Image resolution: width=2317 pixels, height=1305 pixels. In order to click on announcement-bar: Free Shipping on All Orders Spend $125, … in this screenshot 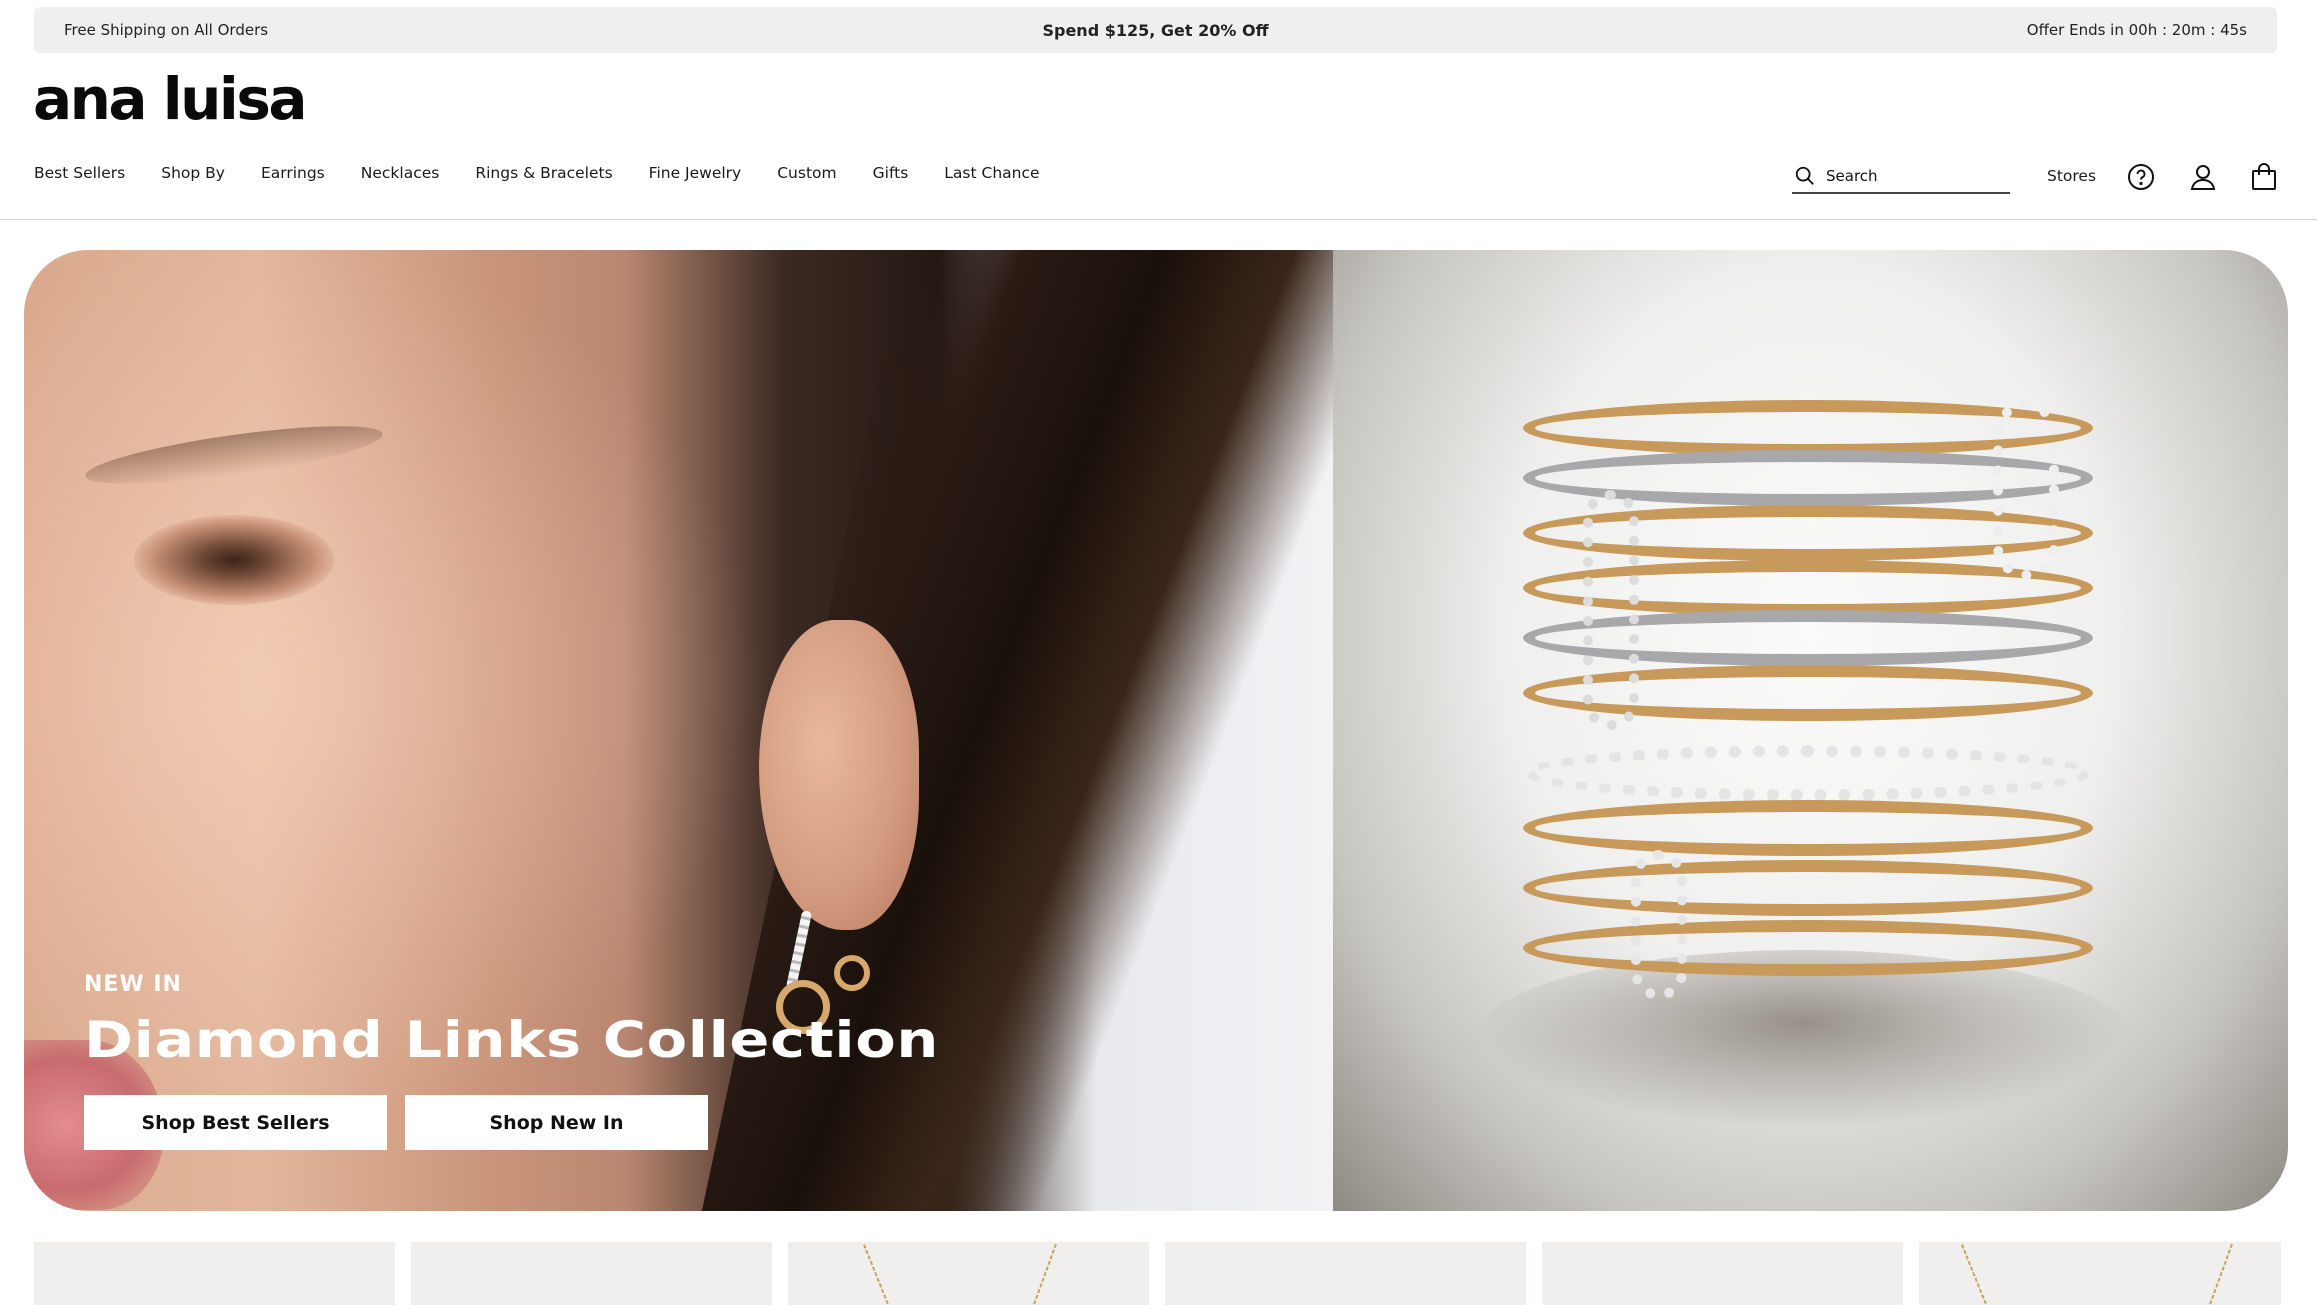, I will do `click(1155, 30)`.